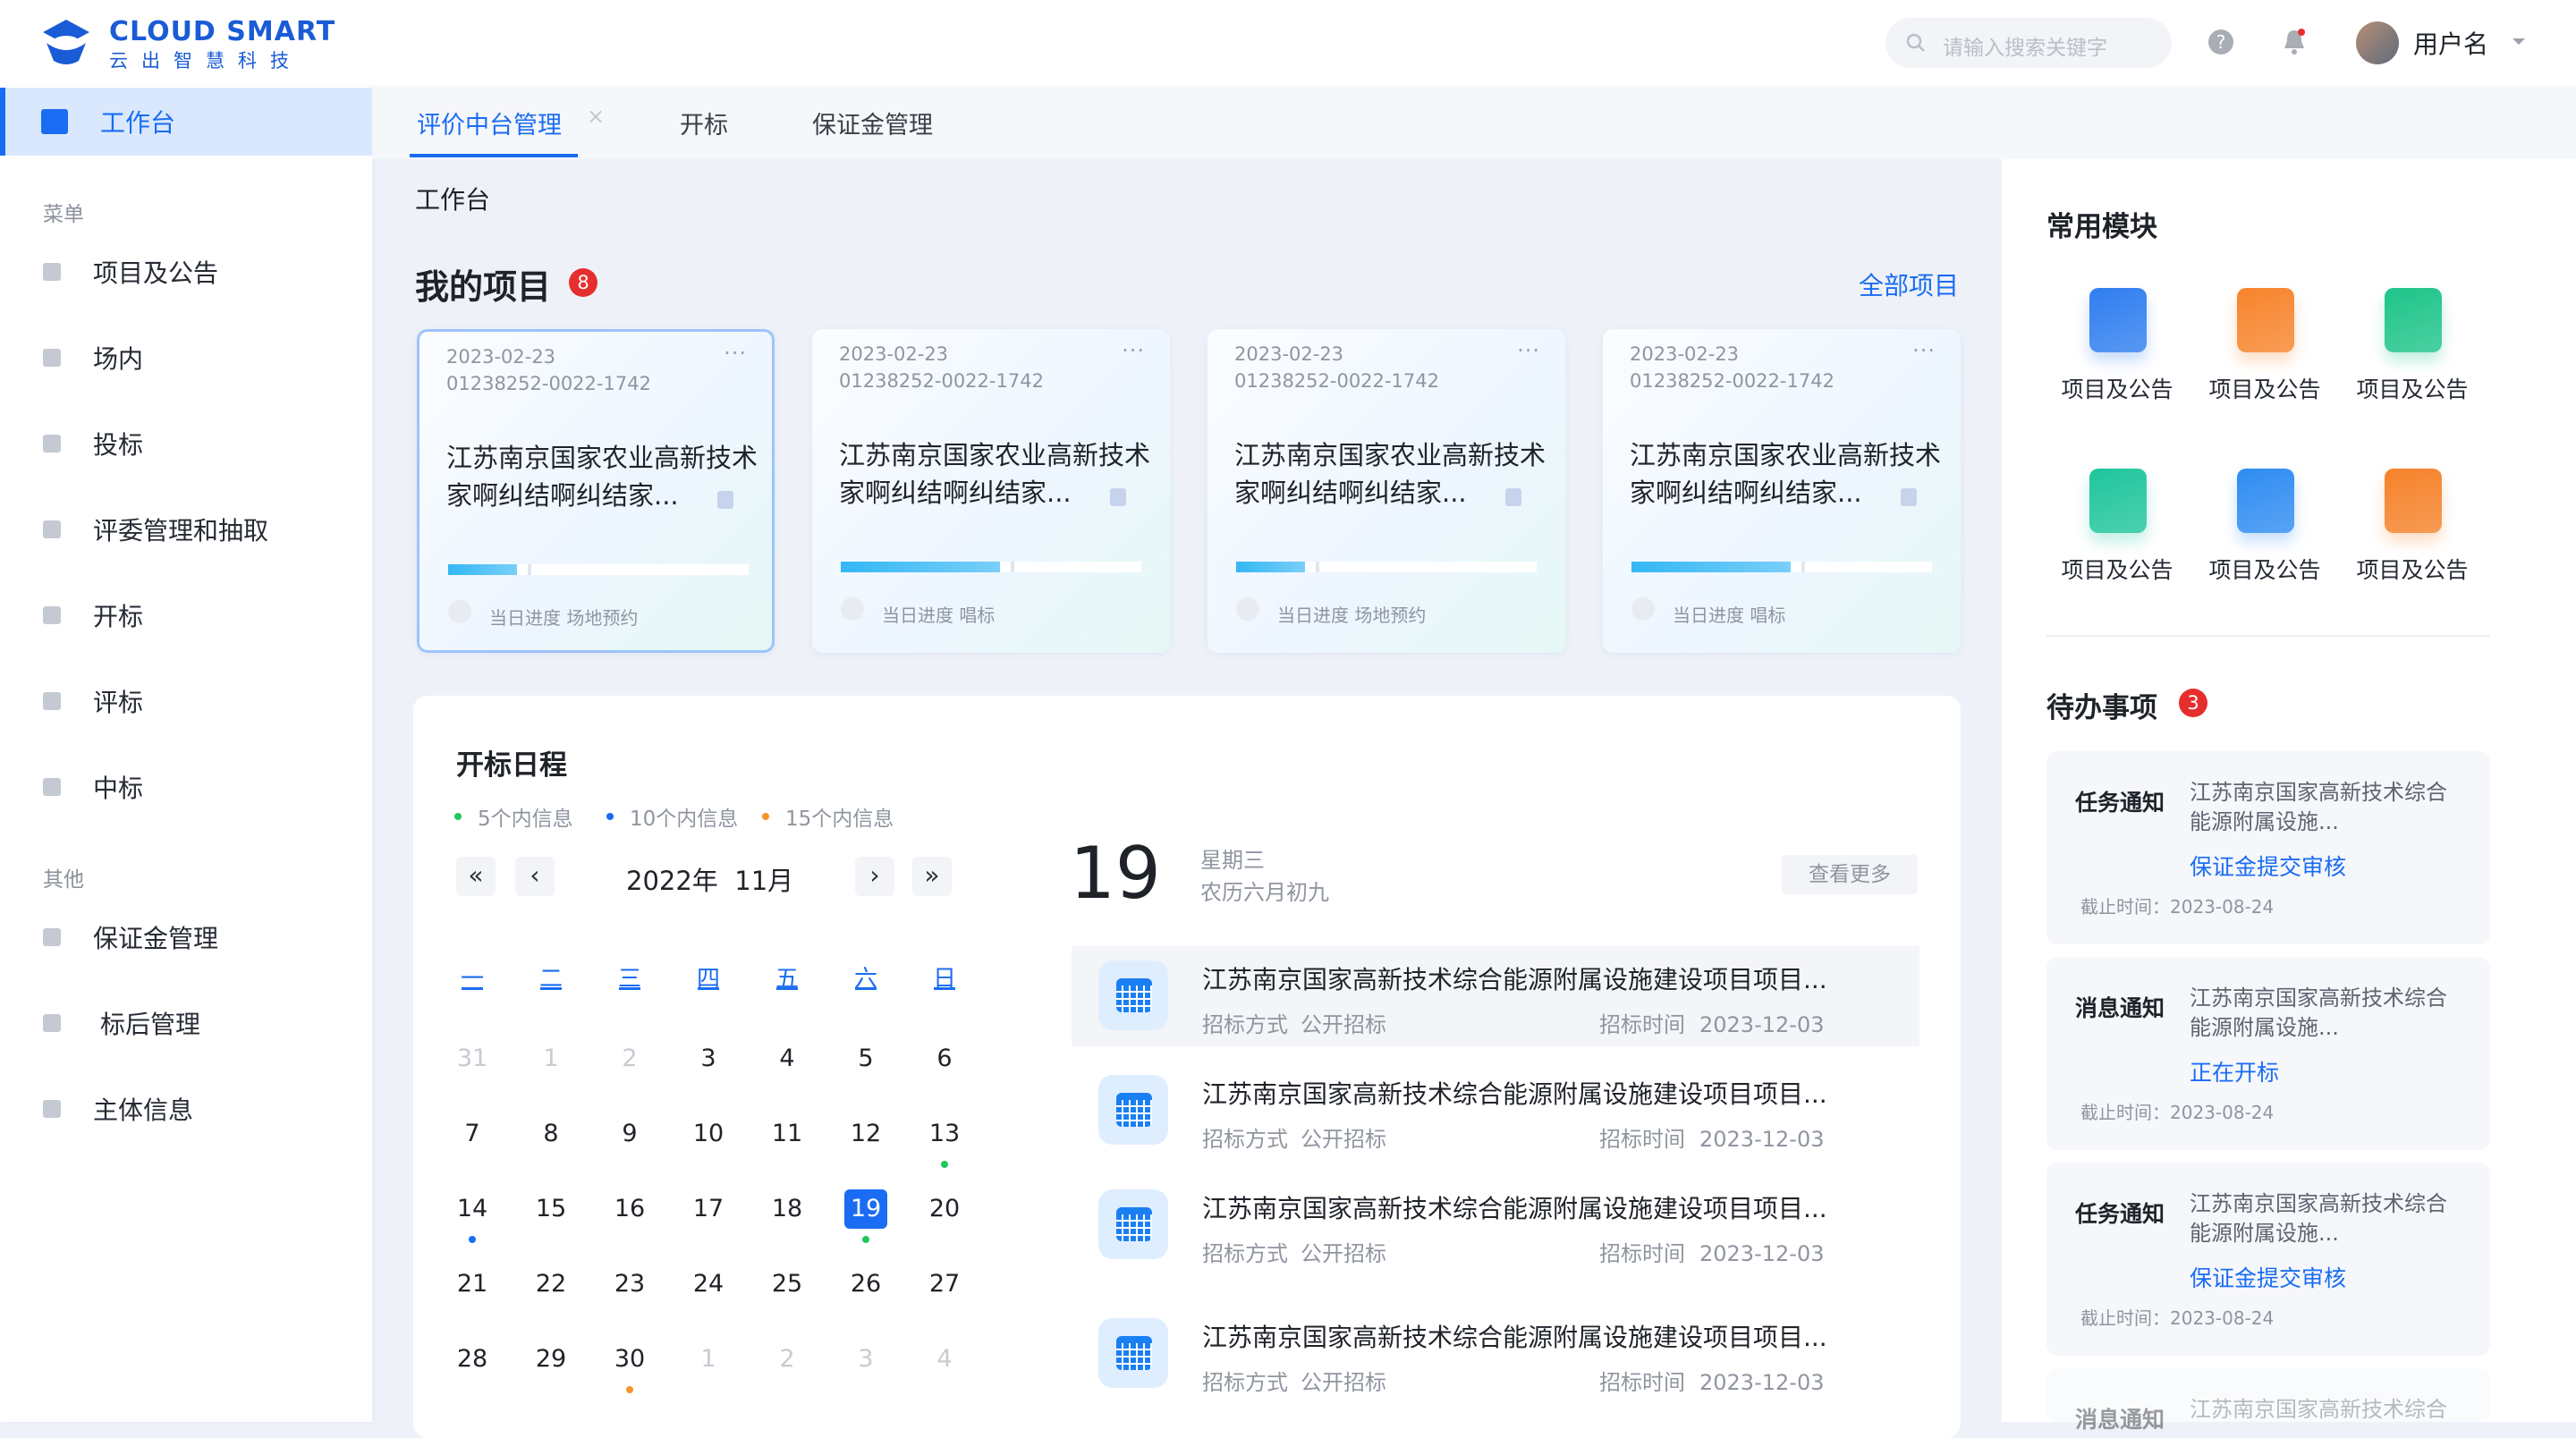 Image resolution: width=2576 pixels, height=1438 pixels. What do you see at coordinates (186, 529) in the screenshot?
I see `sidebar-item-reviewers: 评委管理和抽取` at bounding box center [186, 529].